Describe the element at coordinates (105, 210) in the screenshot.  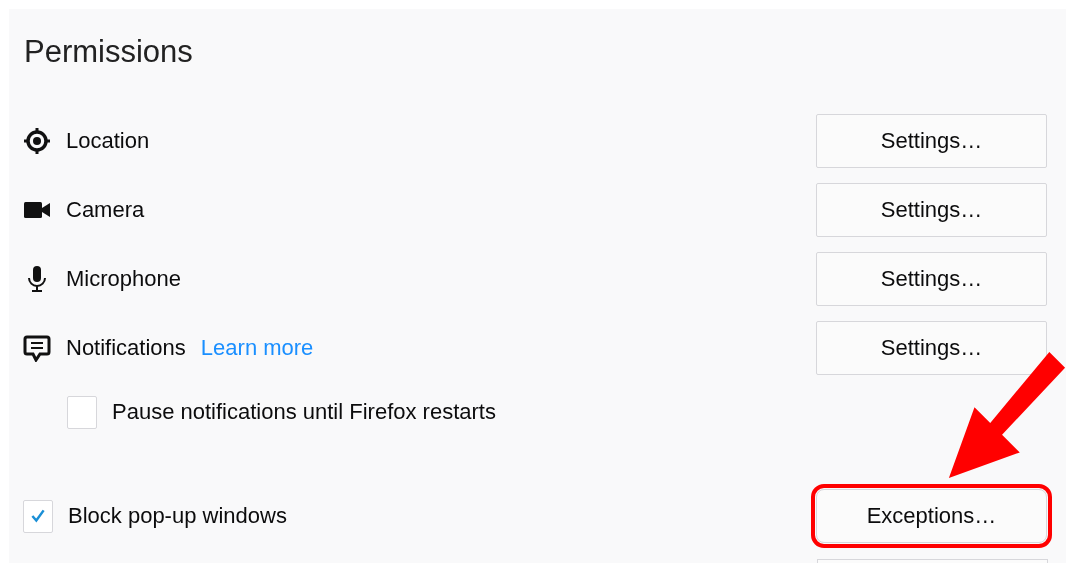
I see `permission-label: Camera` at that location.